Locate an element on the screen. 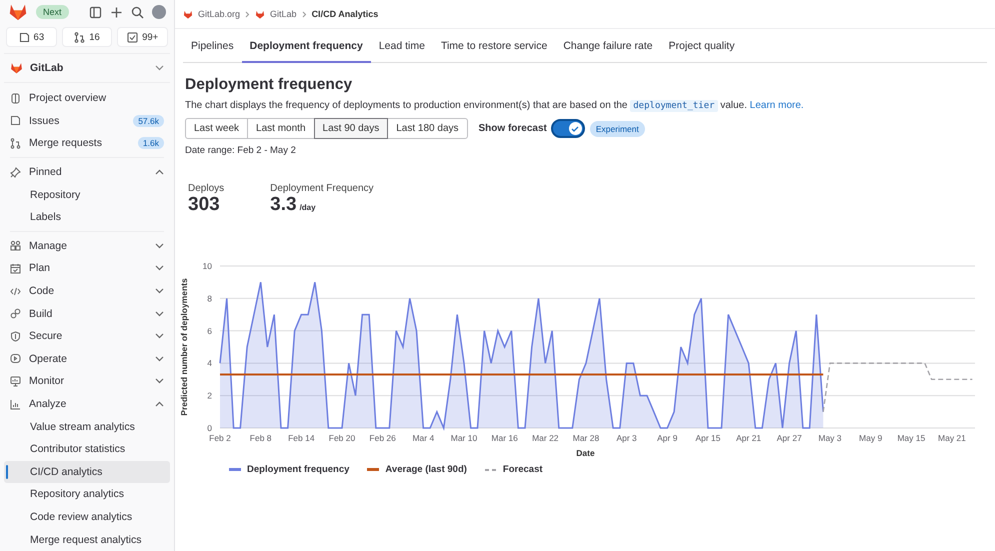 Image resolution: width=995 pixels, height=551 pixels. stat-value: 3.3 is located at coordinates (283, 204).